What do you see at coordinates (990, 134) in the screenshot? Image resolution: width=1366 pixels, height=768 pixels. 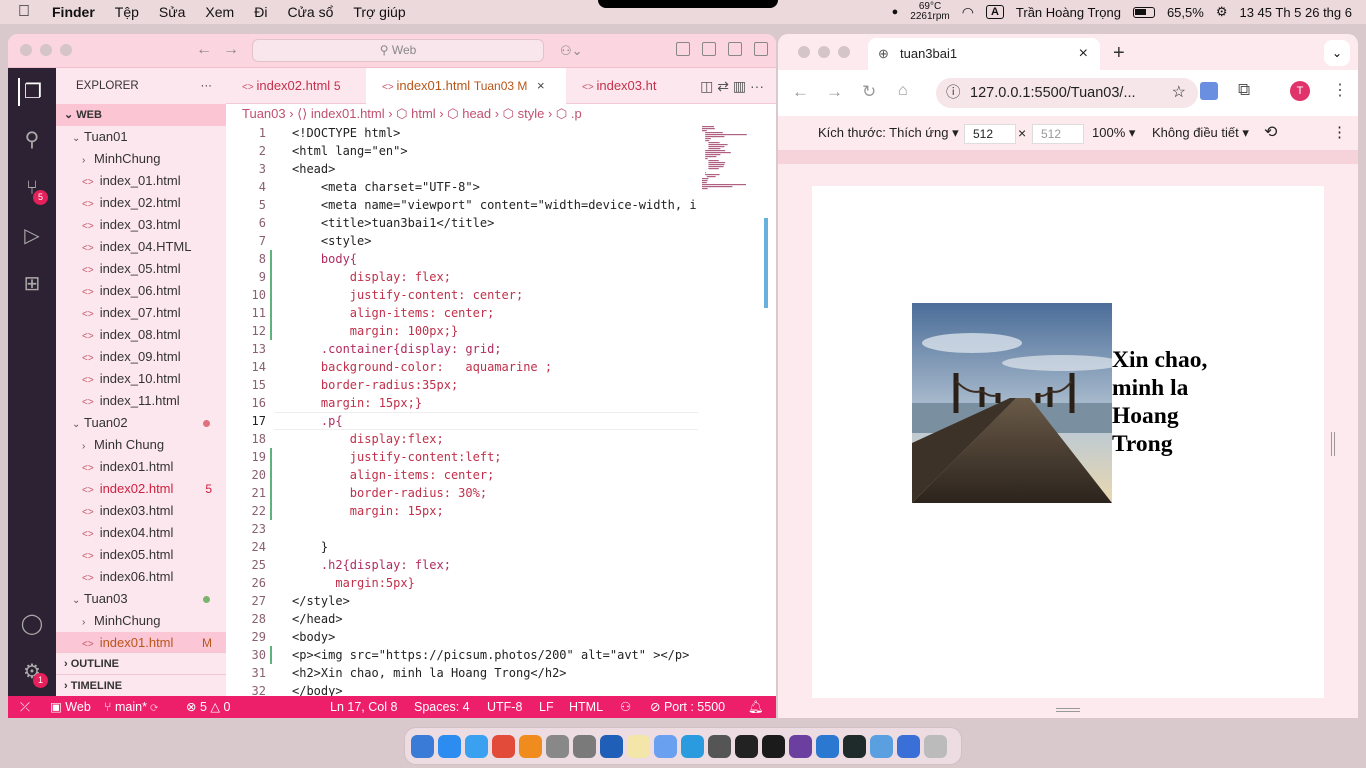 I see `width-input: 512` at bounding box center [990, 134].